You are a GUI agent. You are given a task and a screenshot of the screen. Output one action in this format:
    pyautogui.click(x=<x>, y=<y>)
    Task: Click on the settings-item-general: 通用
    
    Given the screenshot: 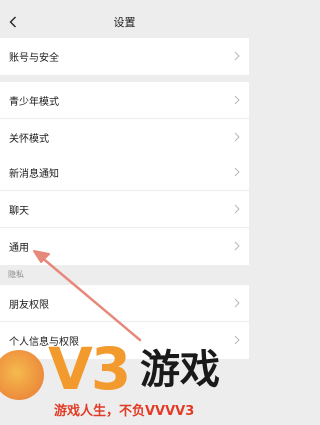 What is the action you would take?
    pyautogui.click(x=124, y=246)
    